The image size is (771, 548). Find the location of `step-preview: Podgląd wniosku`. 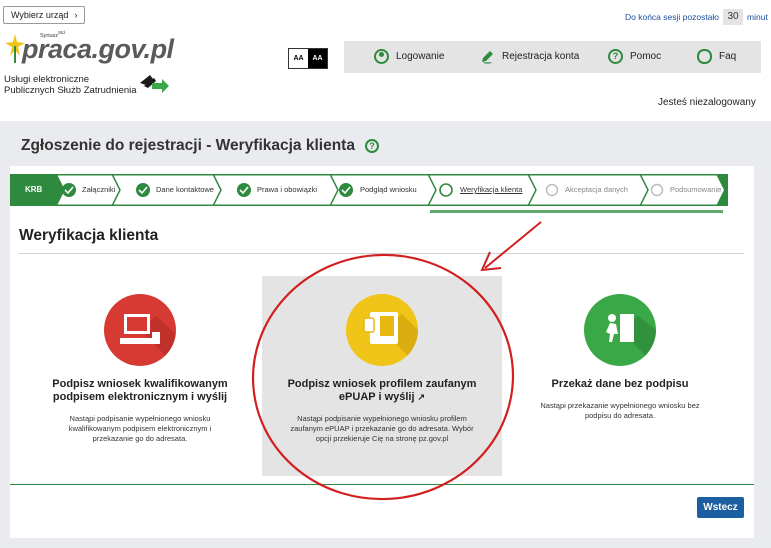

step-preview: Podgląd wniosku is located at coordinates (388, 189).